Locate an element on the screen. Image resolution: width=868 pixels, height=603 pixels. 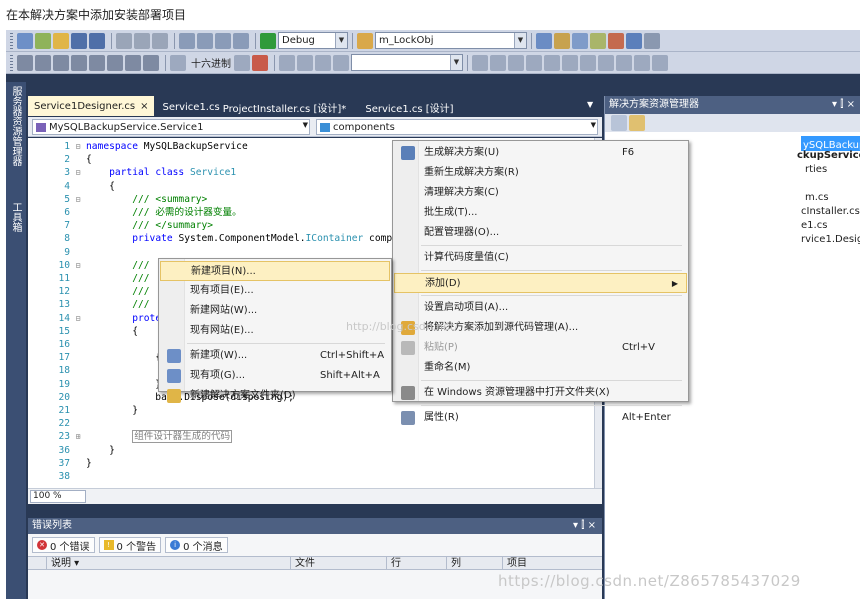
toolbar-grip is located at coordinates (11, 40).